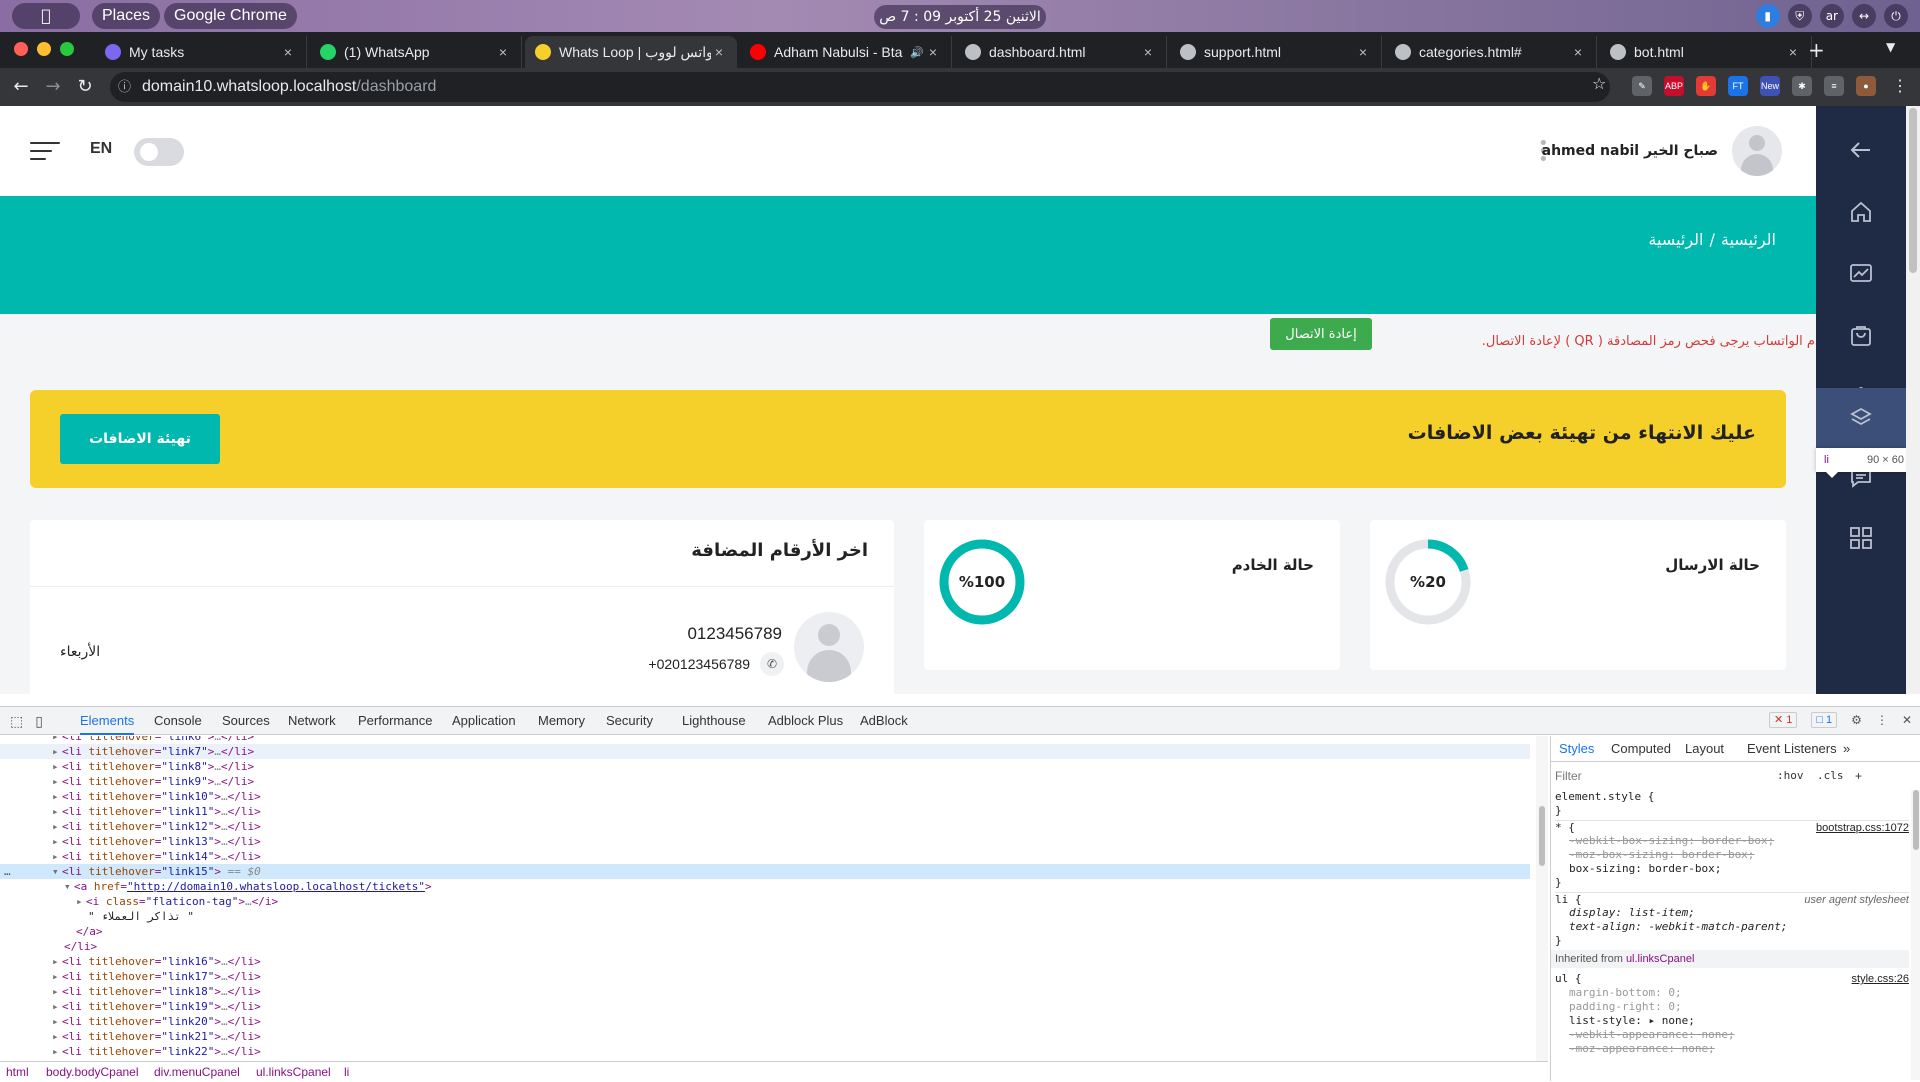  I want to click on dom-breadcrumb-item: body.bodyCpanel, so click(92, 1072).